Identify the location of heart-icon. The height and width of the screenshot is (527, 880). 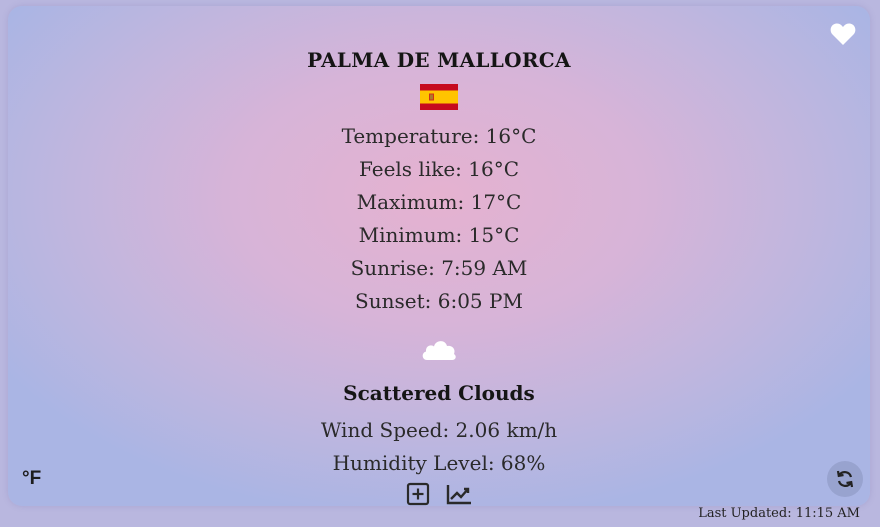
(843, 34).